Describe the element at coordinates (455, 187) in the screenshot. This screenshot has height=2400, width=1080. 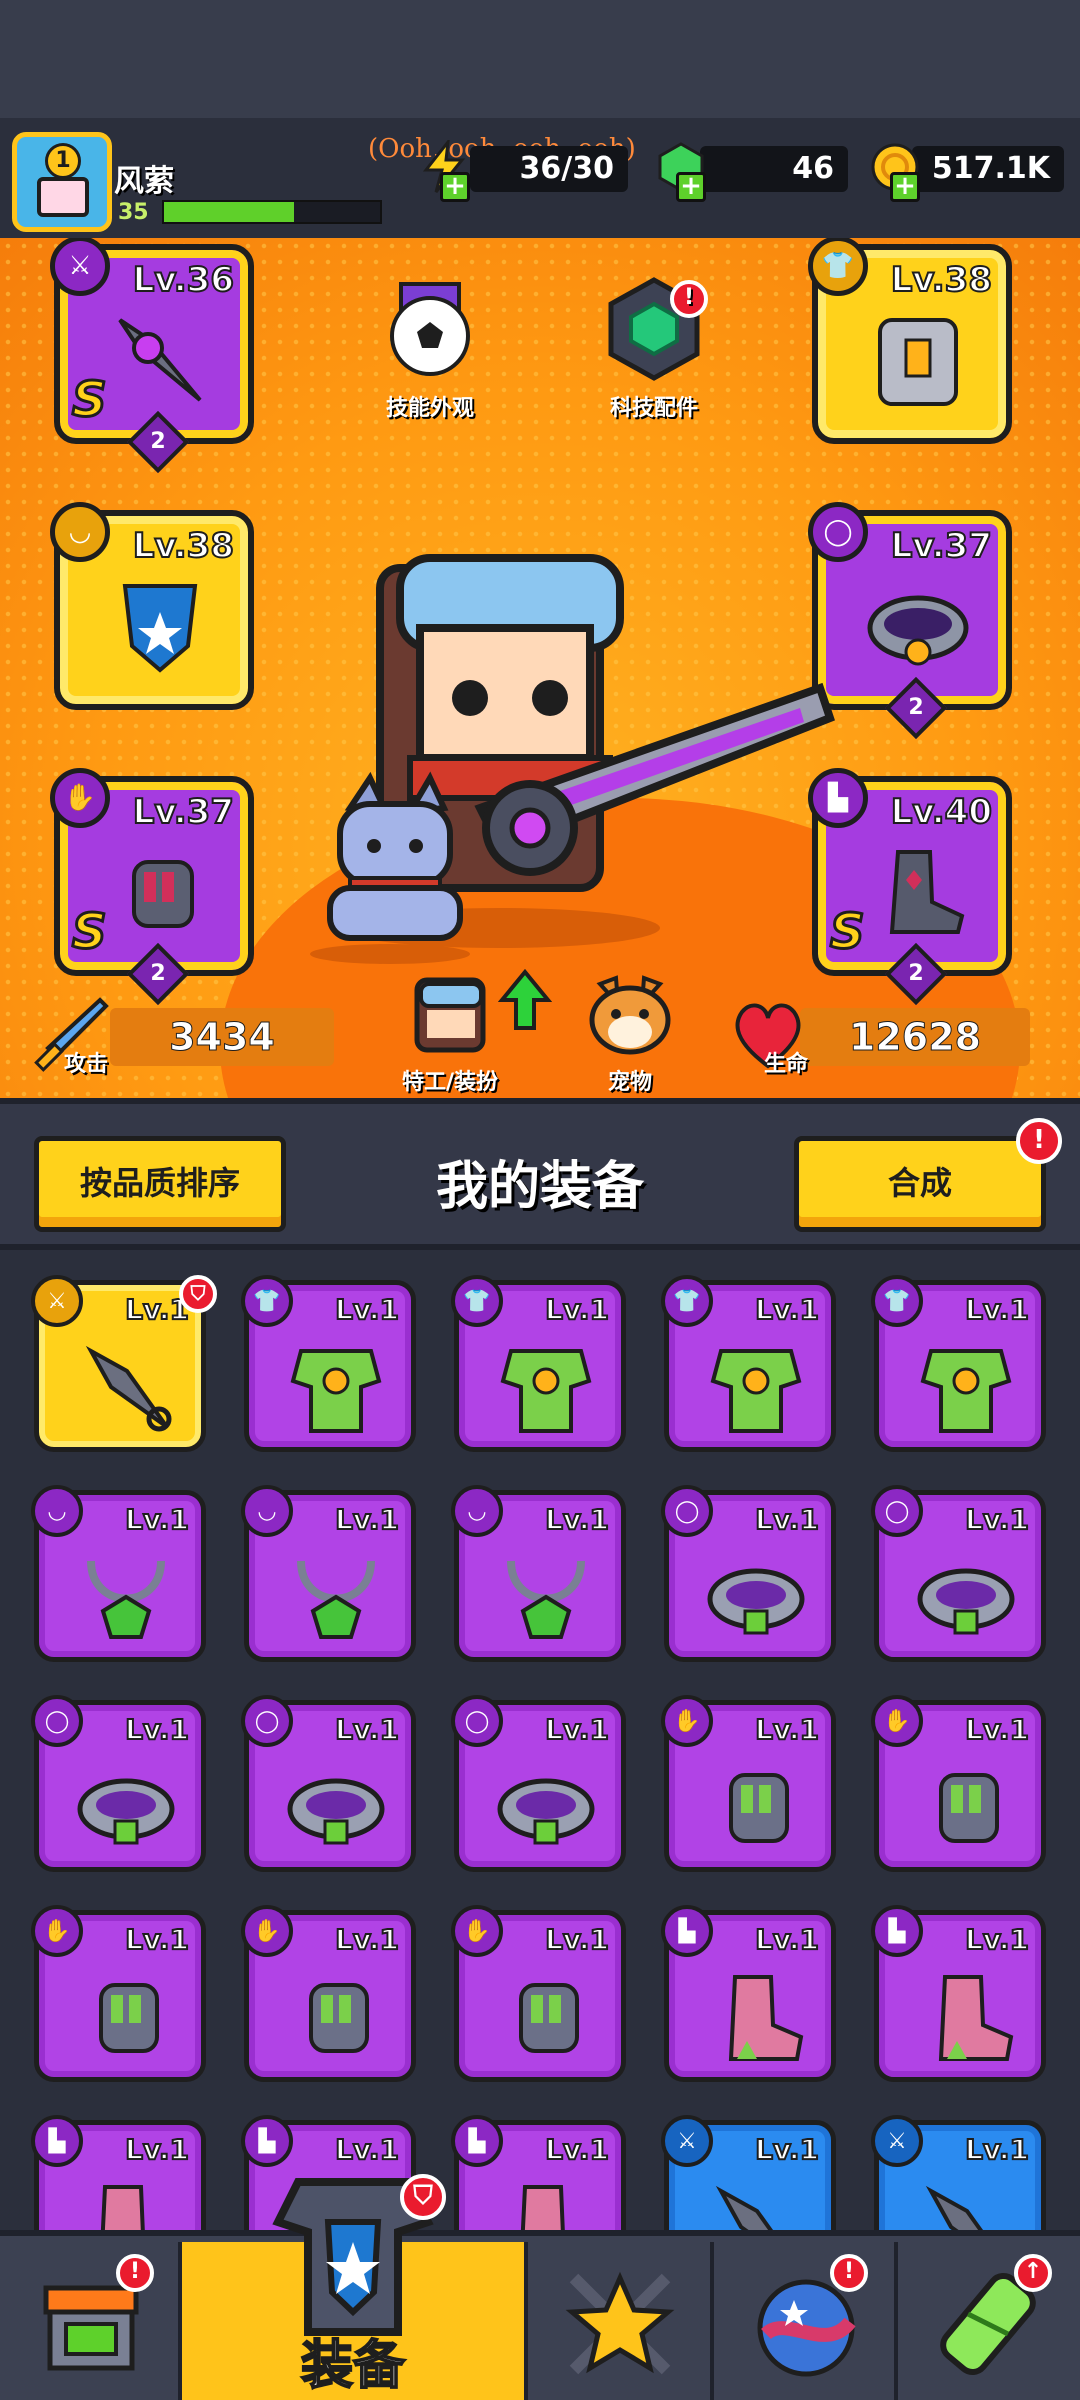
I see `add-energy-button: +` at that location.